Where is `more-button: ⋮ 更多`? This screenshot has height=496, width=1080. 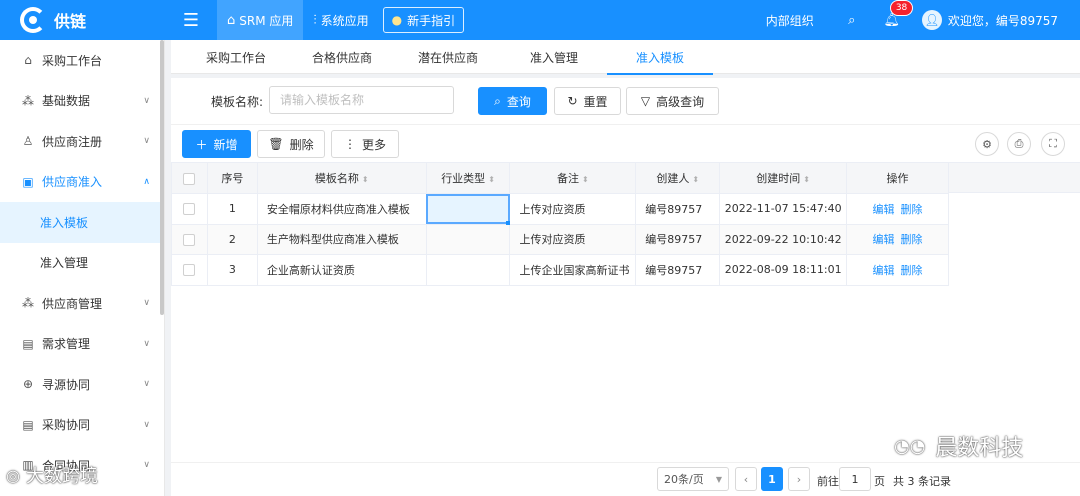 more-button: ⋮ 更多 is located at coordinates (365, 144).